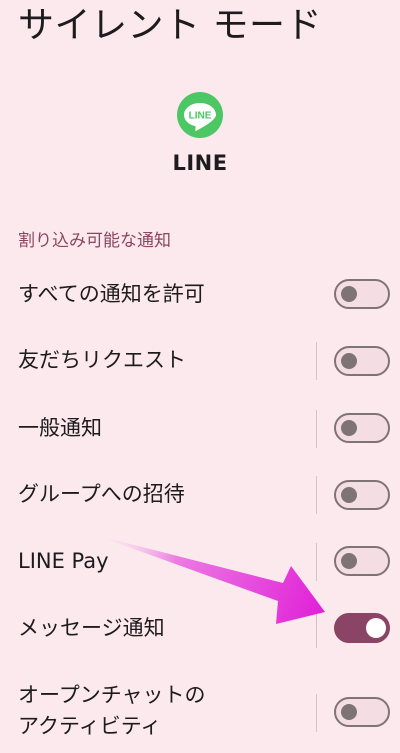  What do you see at coordinates (362, 361) in the screenshot?
I see `friend-request-toggle` at bounding box center [362, 361].